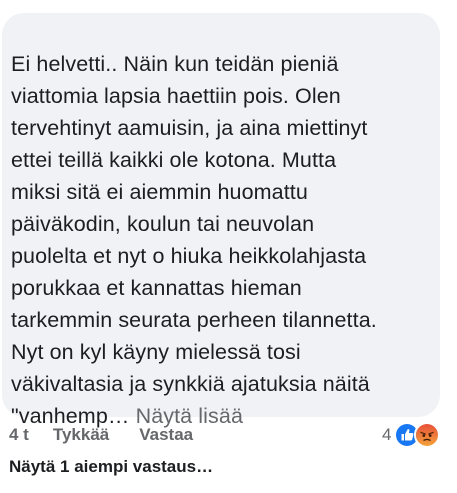 This screenshot has height=493, width=457. I want to click on comment-actions: 4 t Tykkää Vastaa, so click(101, 435).